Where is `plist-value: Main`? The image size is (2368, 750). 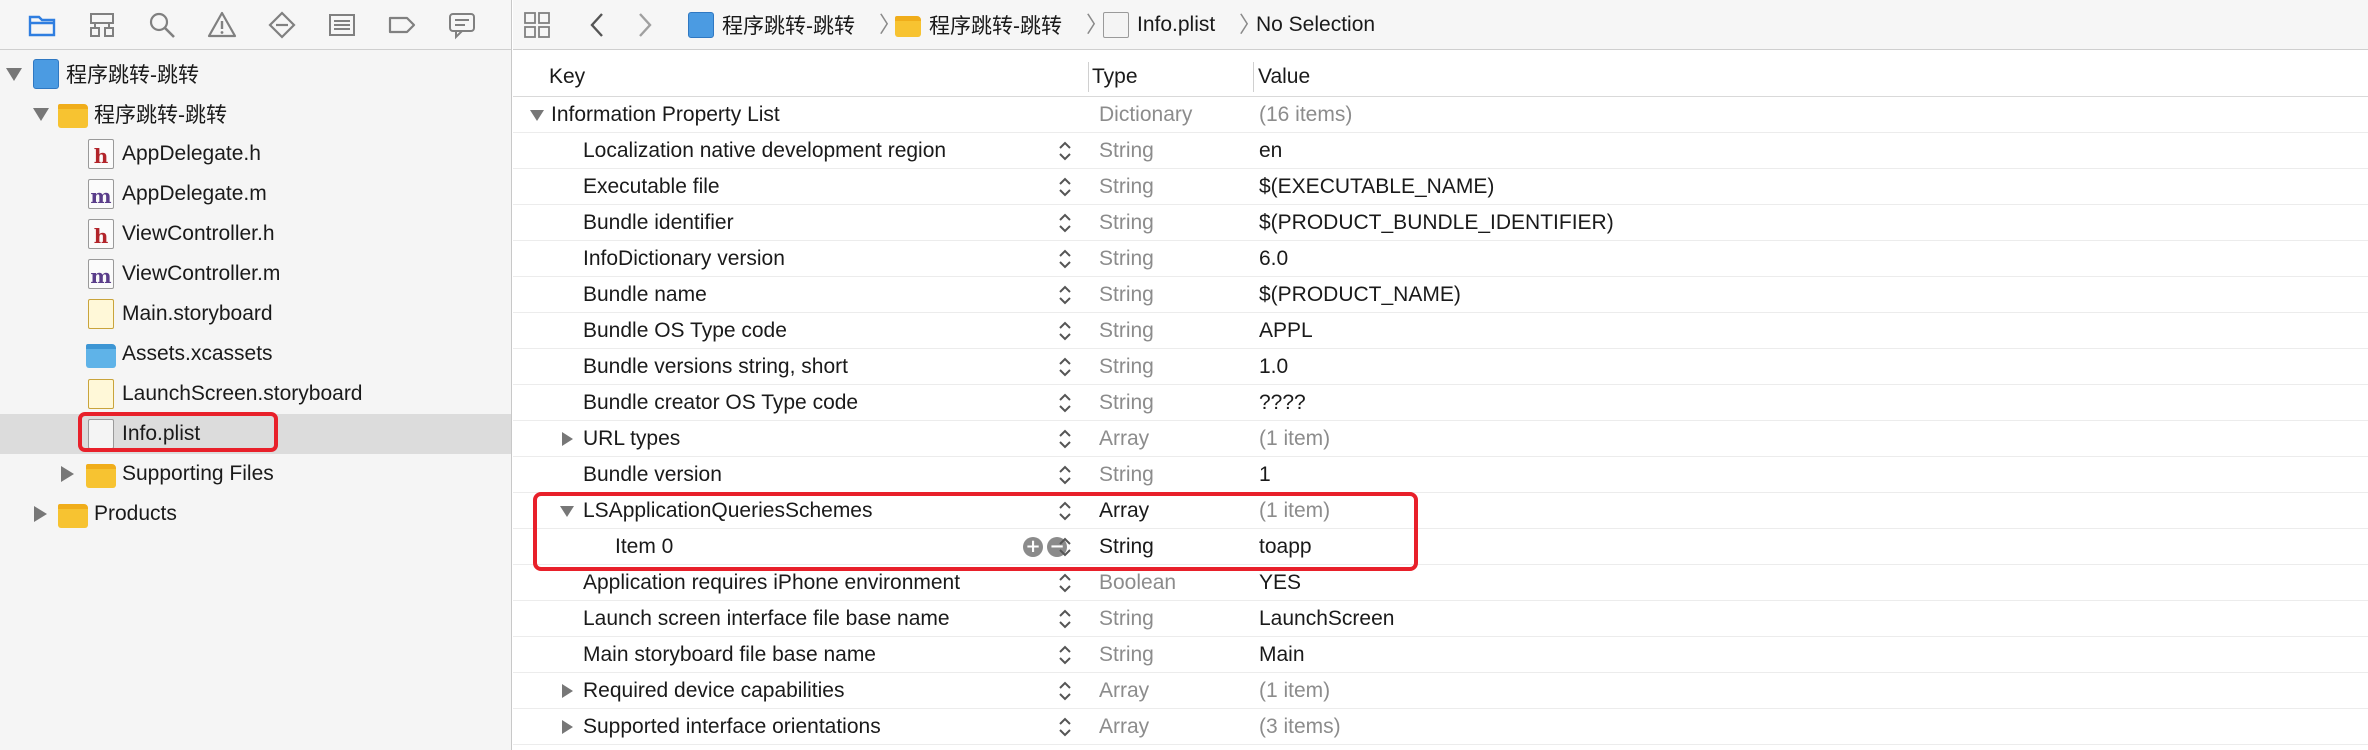 plist-value: Main is located at coordinates (1282, 655).